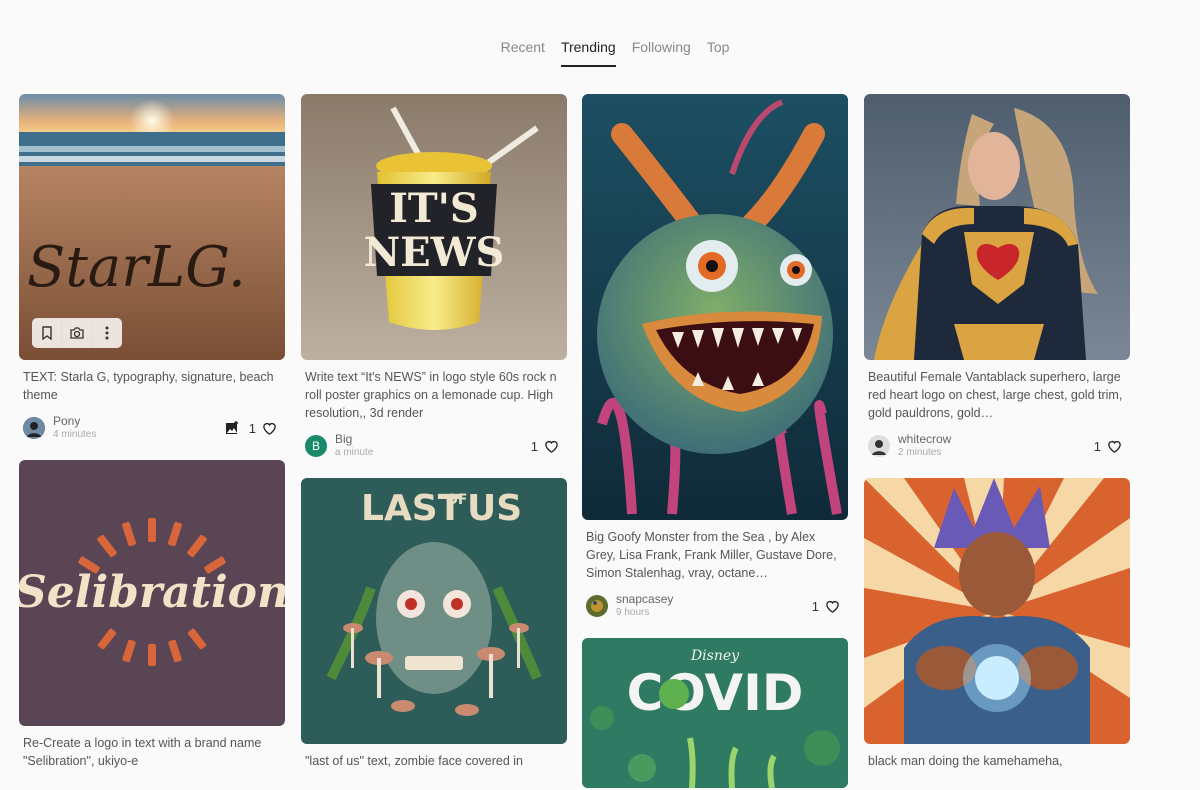  What do you see at coordinates (661, 52) in the screenshot?
I see `tab-following: Following` at bounding box center [661, 52].